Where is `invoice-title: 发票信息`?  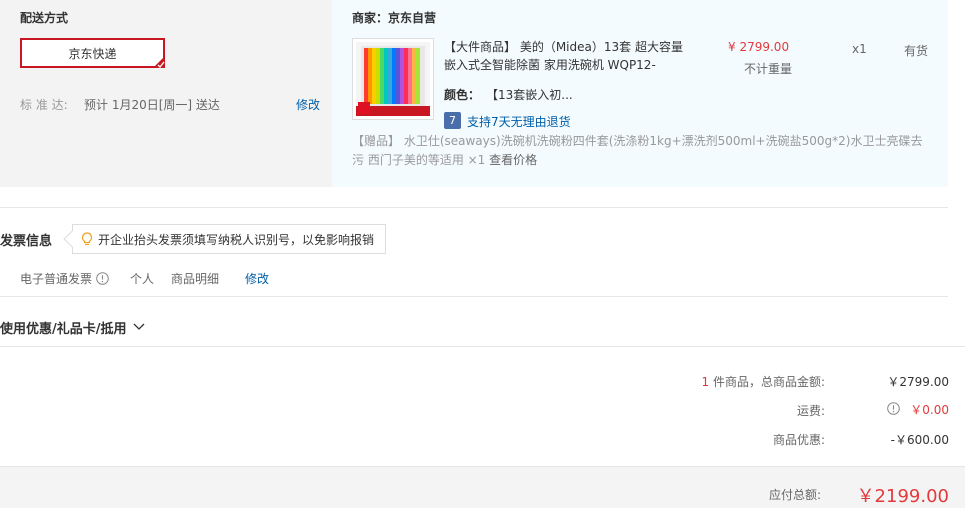
invoice-title: 发票信息 is located at coordinates (26, 241).